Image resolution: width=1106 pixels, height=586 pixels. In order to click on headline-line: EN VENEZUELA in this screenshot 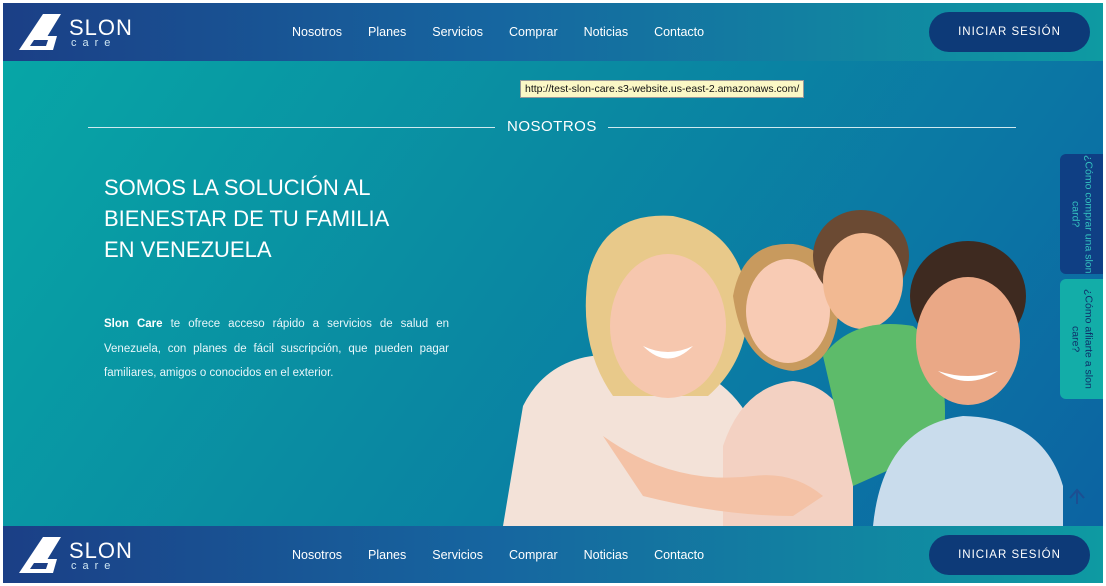, I will do `click(188, 249)`.